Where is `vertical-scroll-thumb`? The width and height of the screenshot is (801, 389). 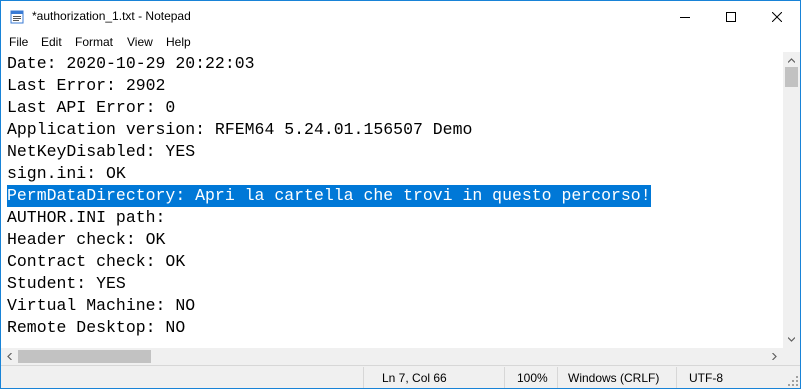
vertical-scroll-thumb is located at coordinates (791, 77).